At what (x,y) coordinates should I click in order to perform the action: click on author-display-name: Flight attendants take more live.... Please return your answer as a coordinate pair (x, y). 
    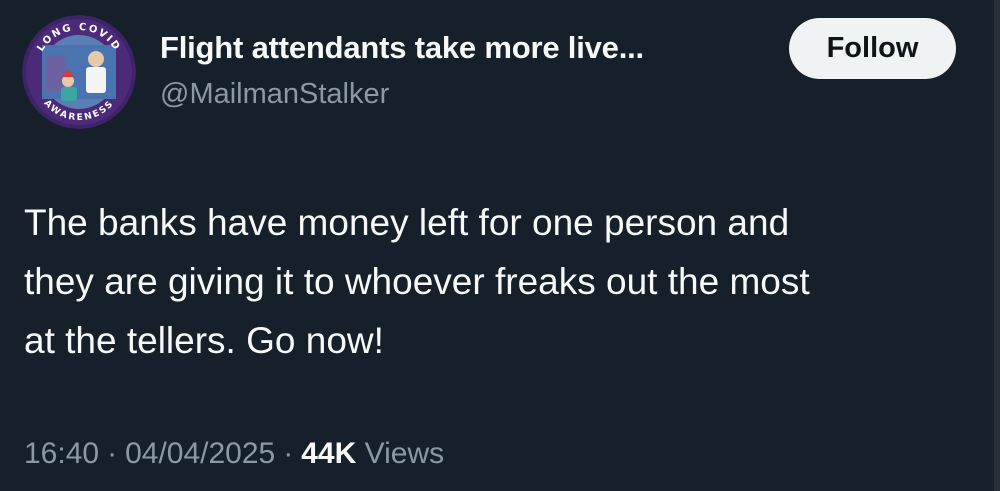
    Looking at the image, I should click on (402, 48).